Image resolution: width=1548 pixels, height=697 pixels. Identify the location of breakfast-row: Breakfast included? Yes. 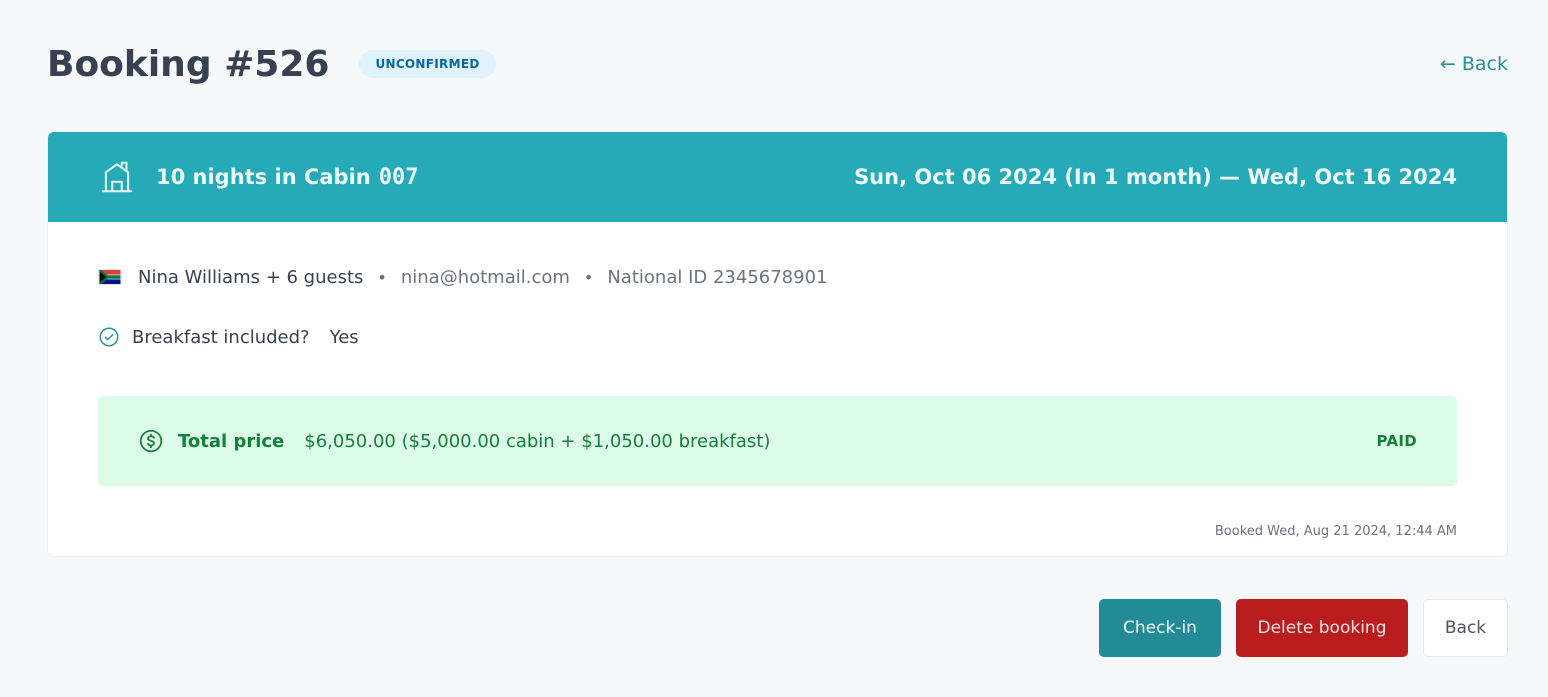
(777, 337).